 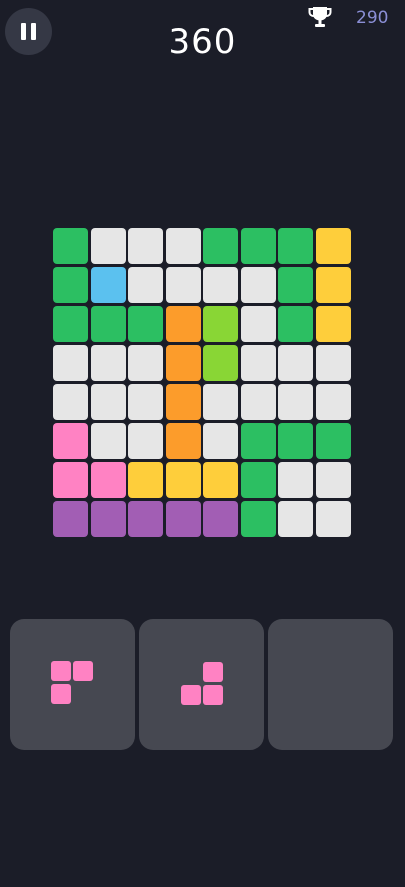 I want to click on best-score: 290, so click(x=372, y=18).